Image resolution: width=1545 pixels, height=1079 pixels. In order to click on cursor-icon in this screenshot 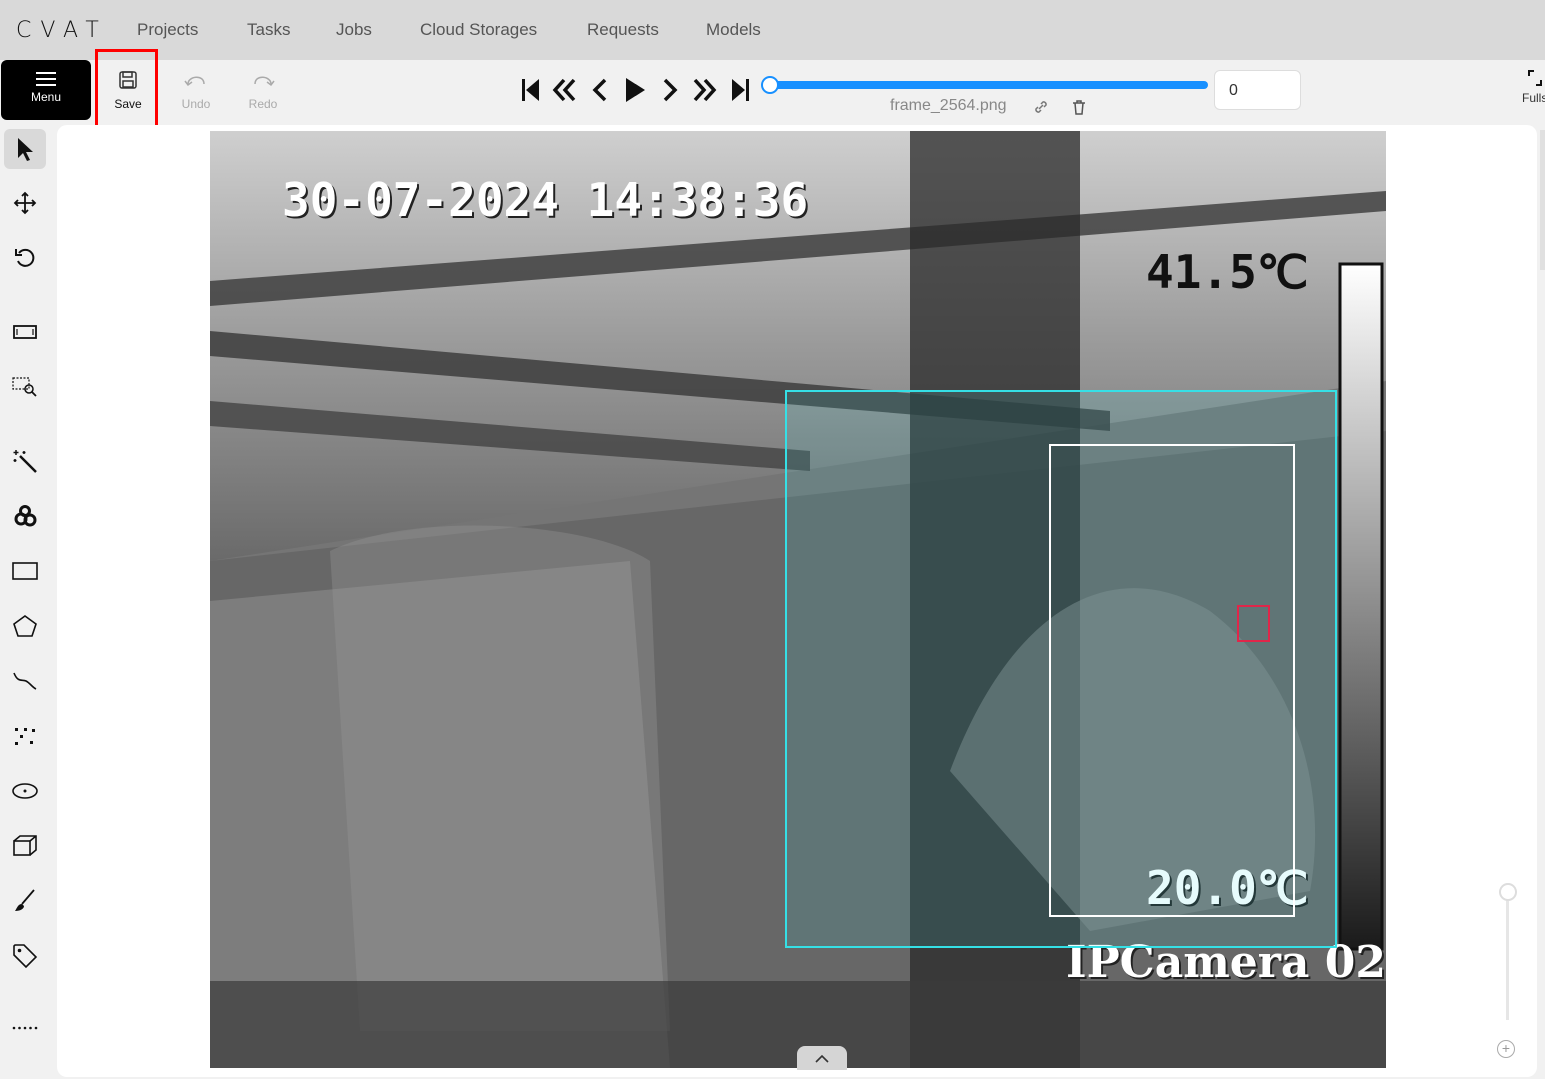, I will do `click(25, 149)`.